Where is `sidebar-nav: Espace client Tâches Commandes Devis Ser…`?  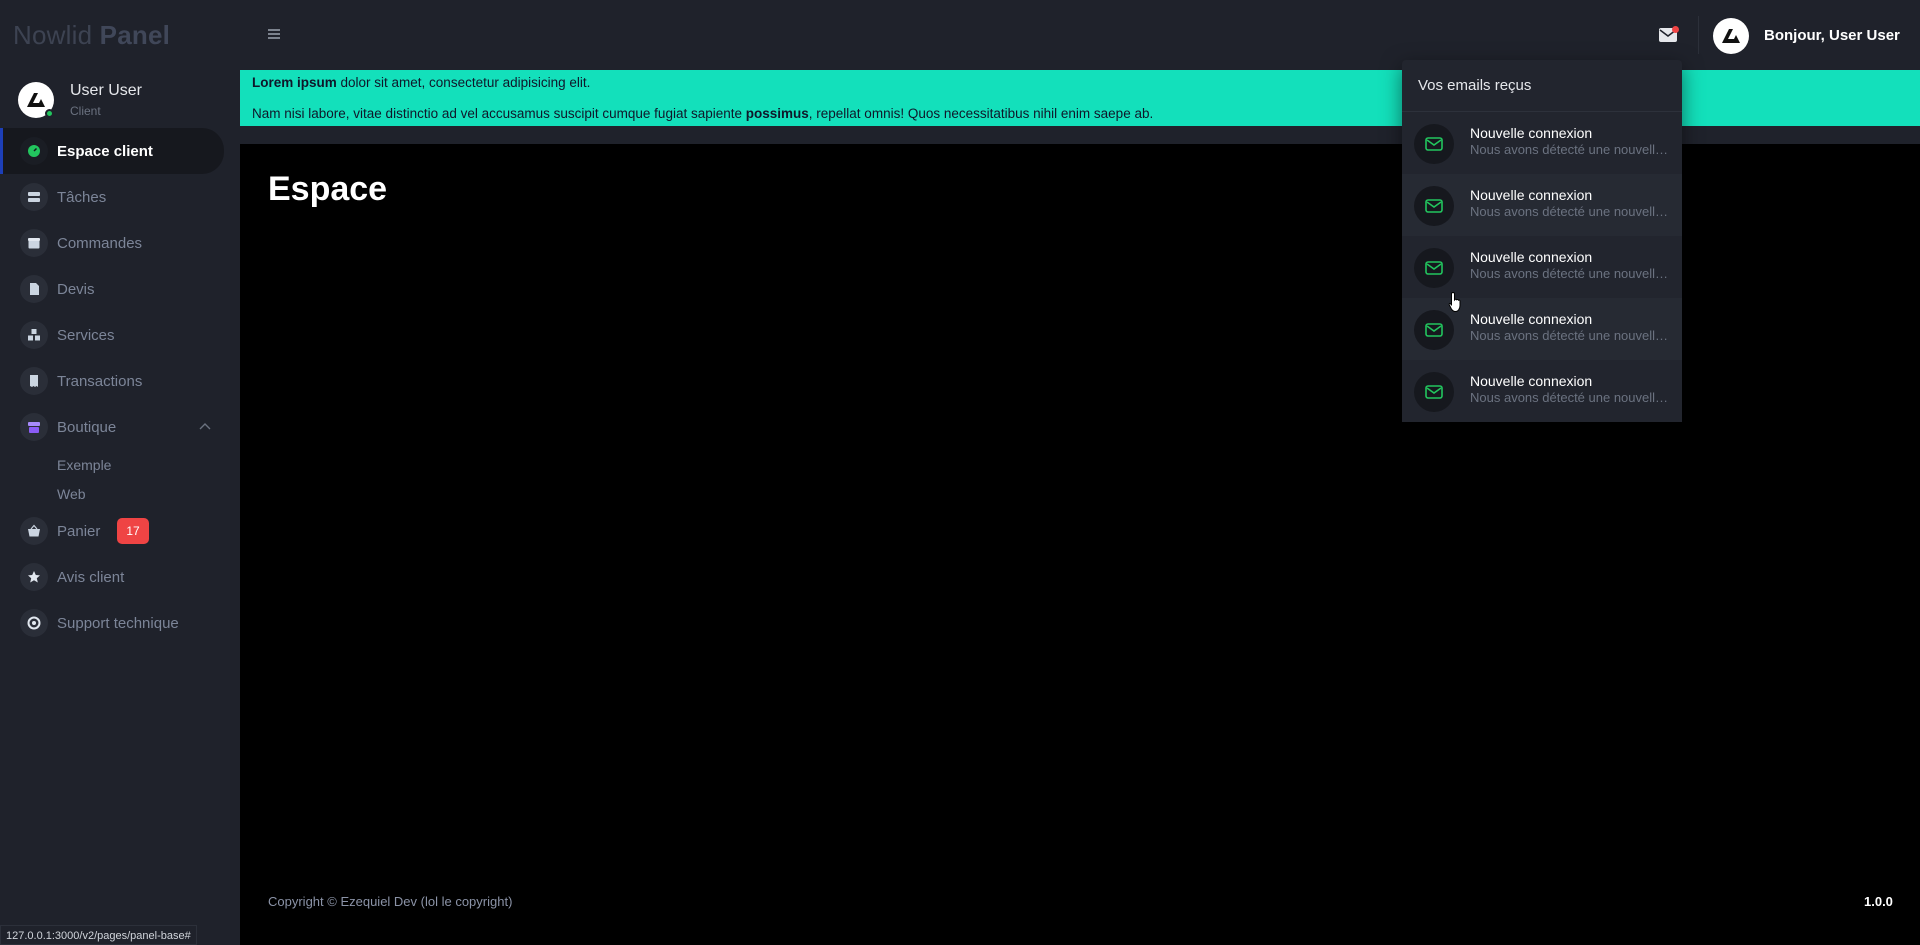
sidebar-nav: Espace client Tâches Commandes Devis Ser… is located at coordinates (120, 387).